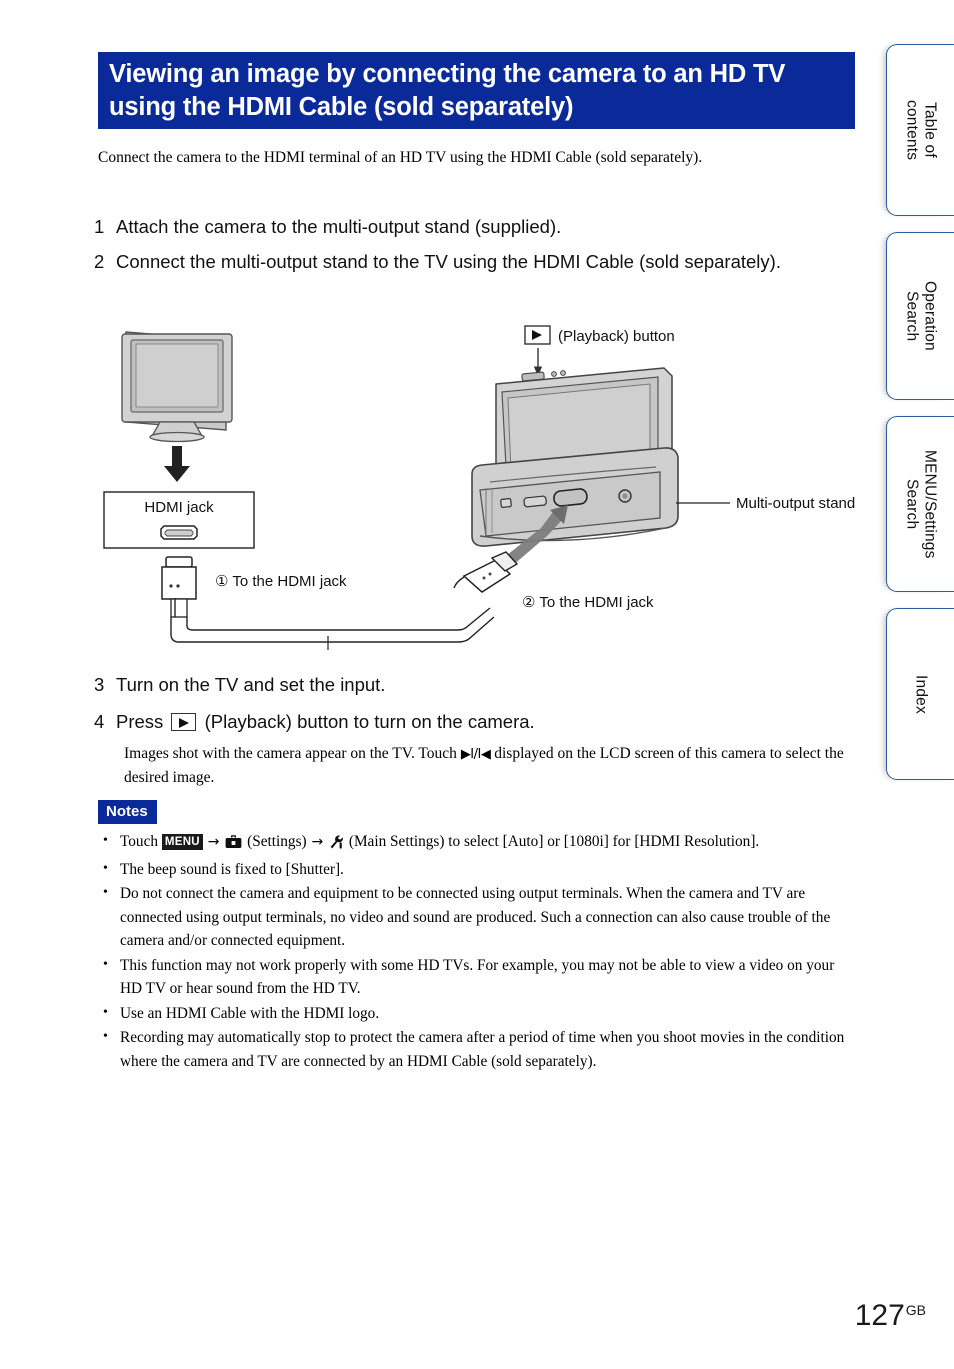 This screenshot has width=954, height=1369. I want to click on hdmi-plug-left, so click(179, 587).